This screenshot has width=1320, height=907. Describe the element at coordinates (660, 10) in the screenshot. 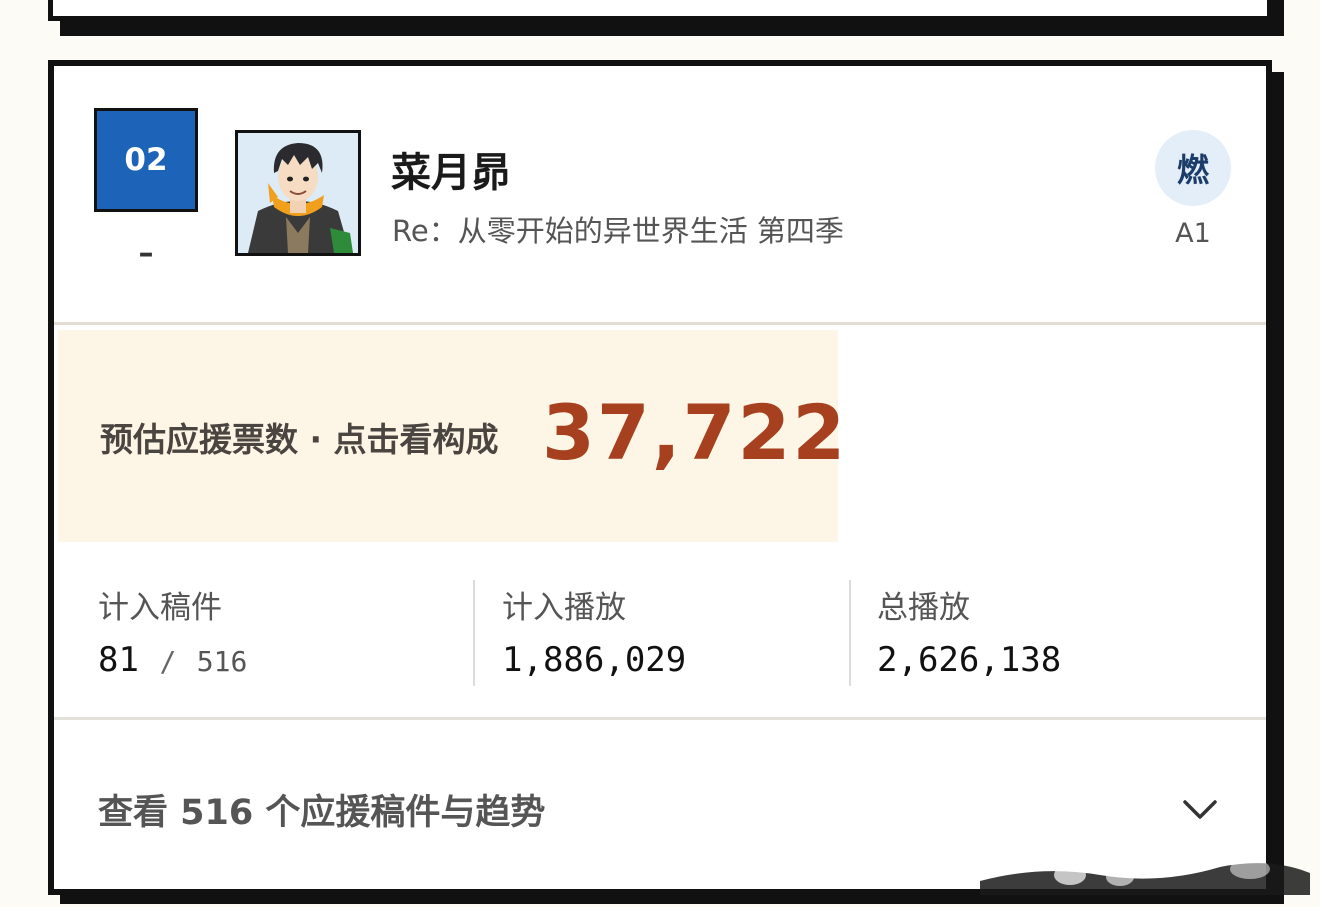

I see `previous-card` at that location.